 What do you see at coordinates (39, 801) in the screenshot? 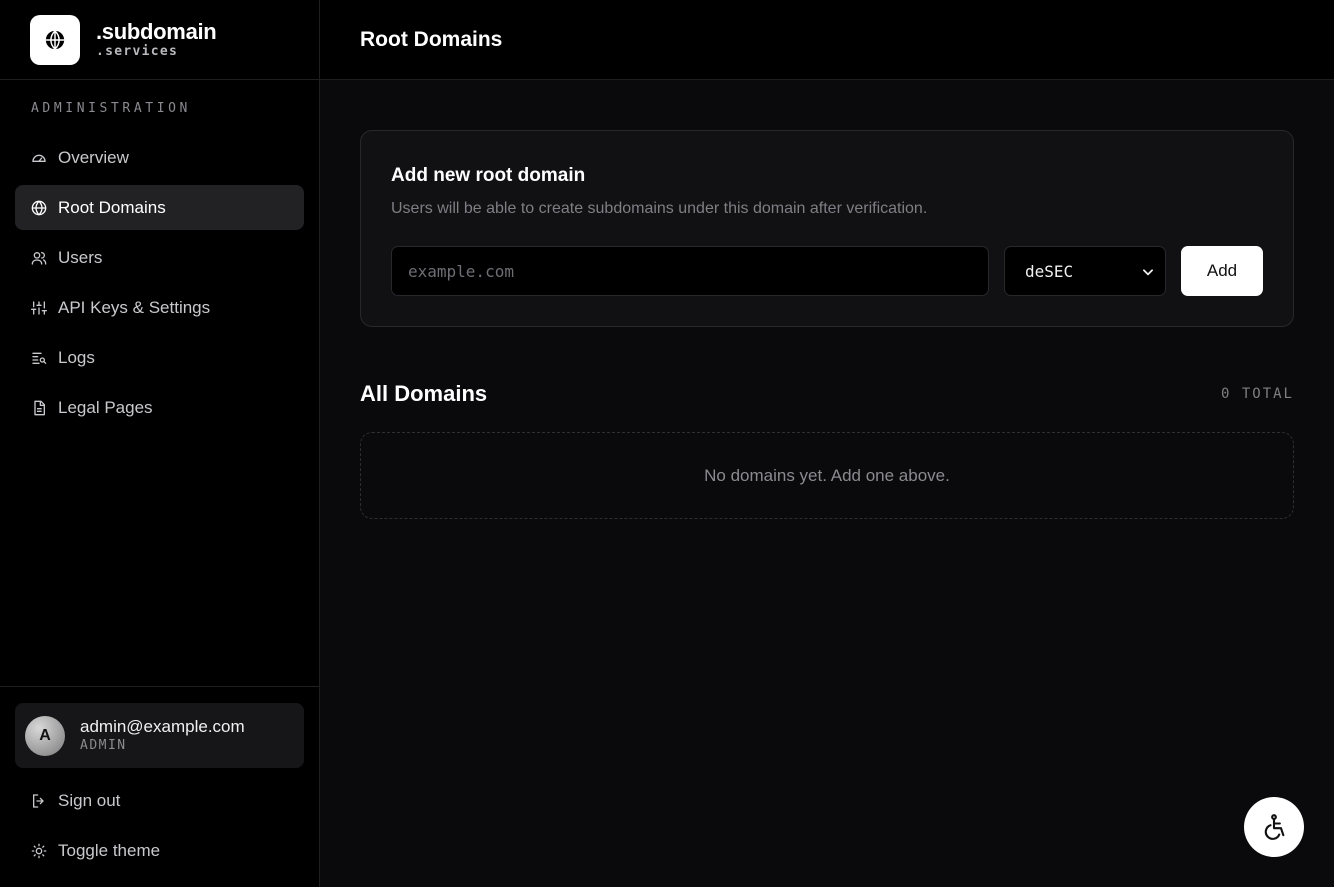
I see `sign-out-icon` at bounding box center [39, 801].